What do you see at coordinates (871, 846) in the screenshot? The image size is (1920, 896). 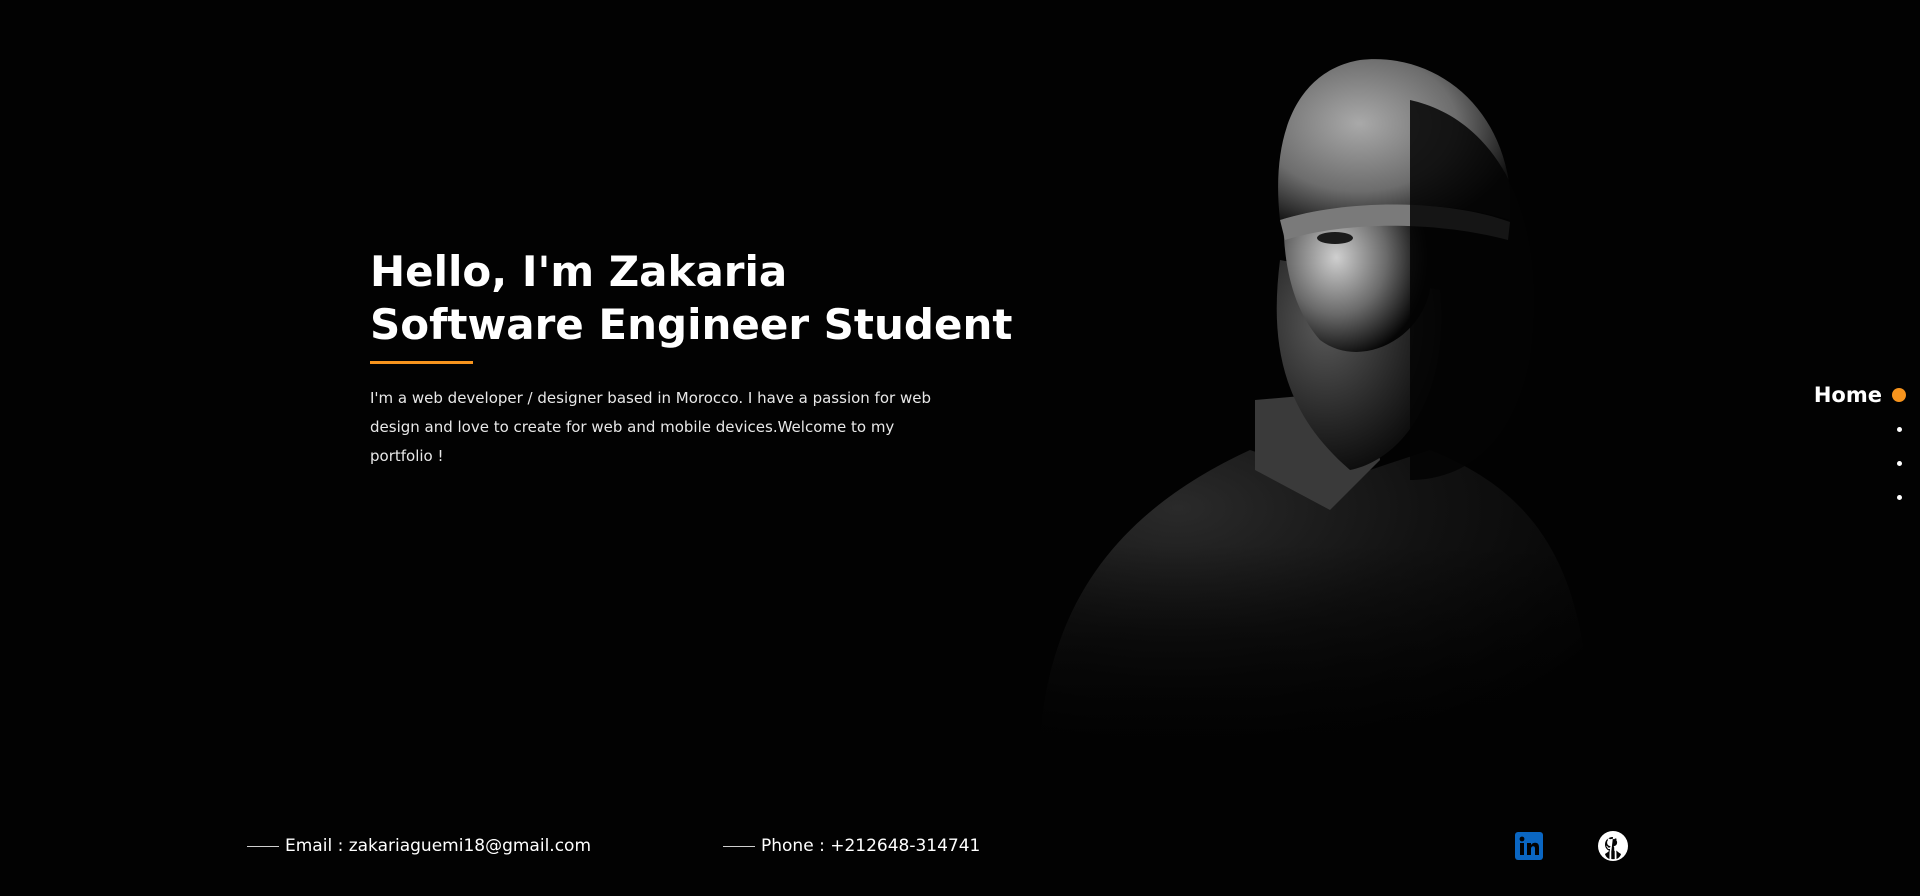 I see `phone-text: Phone : +212648-314741` at bounding box center [871, 846].